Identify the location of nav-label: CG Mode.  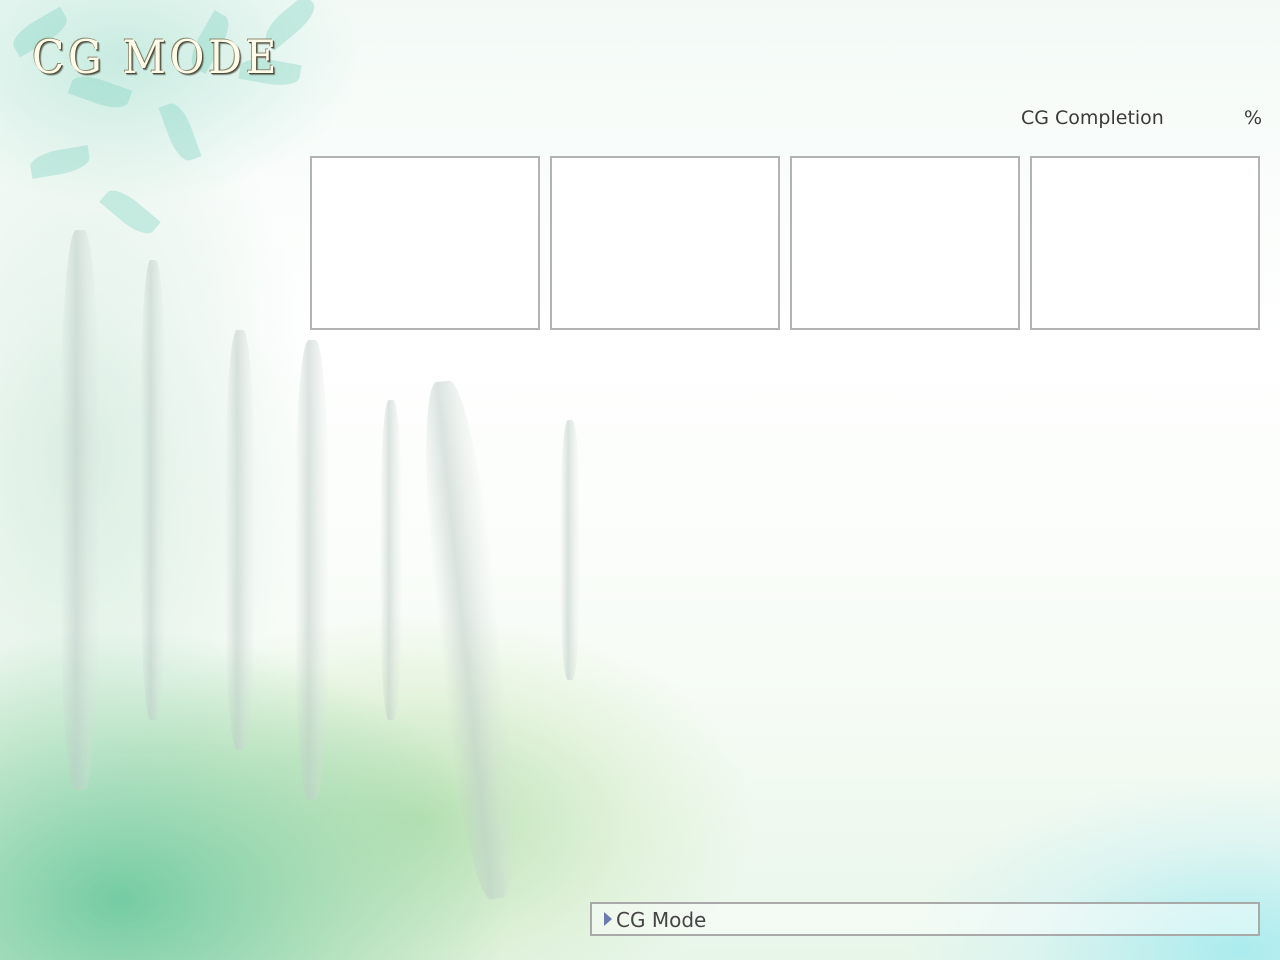
(661, 920).